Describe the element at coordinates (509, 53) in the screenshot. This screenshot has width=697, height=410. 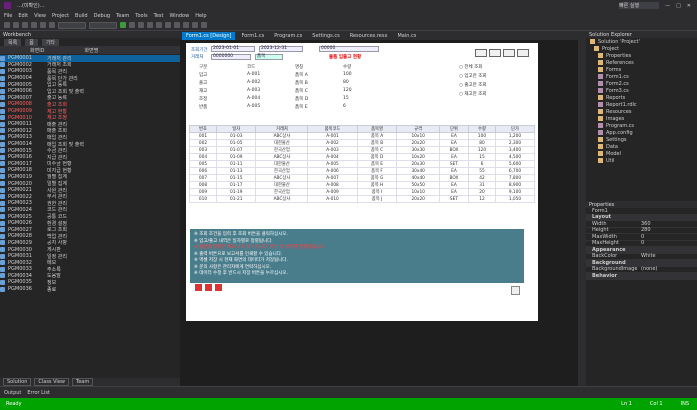
I see `excel-button` at that location.